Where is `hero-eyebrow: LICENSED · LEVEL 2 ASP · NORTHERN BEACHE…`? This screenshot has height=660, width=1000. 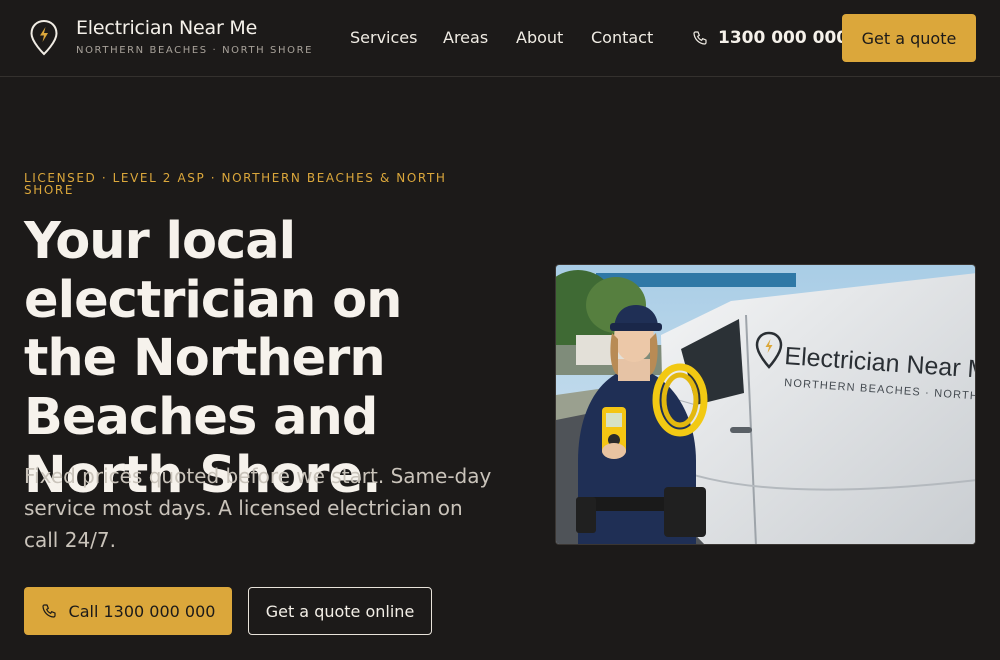 hero-eyebrow: LICENSED · LEVEL 2 ASP · NORTHERN BEACHE… is located at coordinates (235, 184).